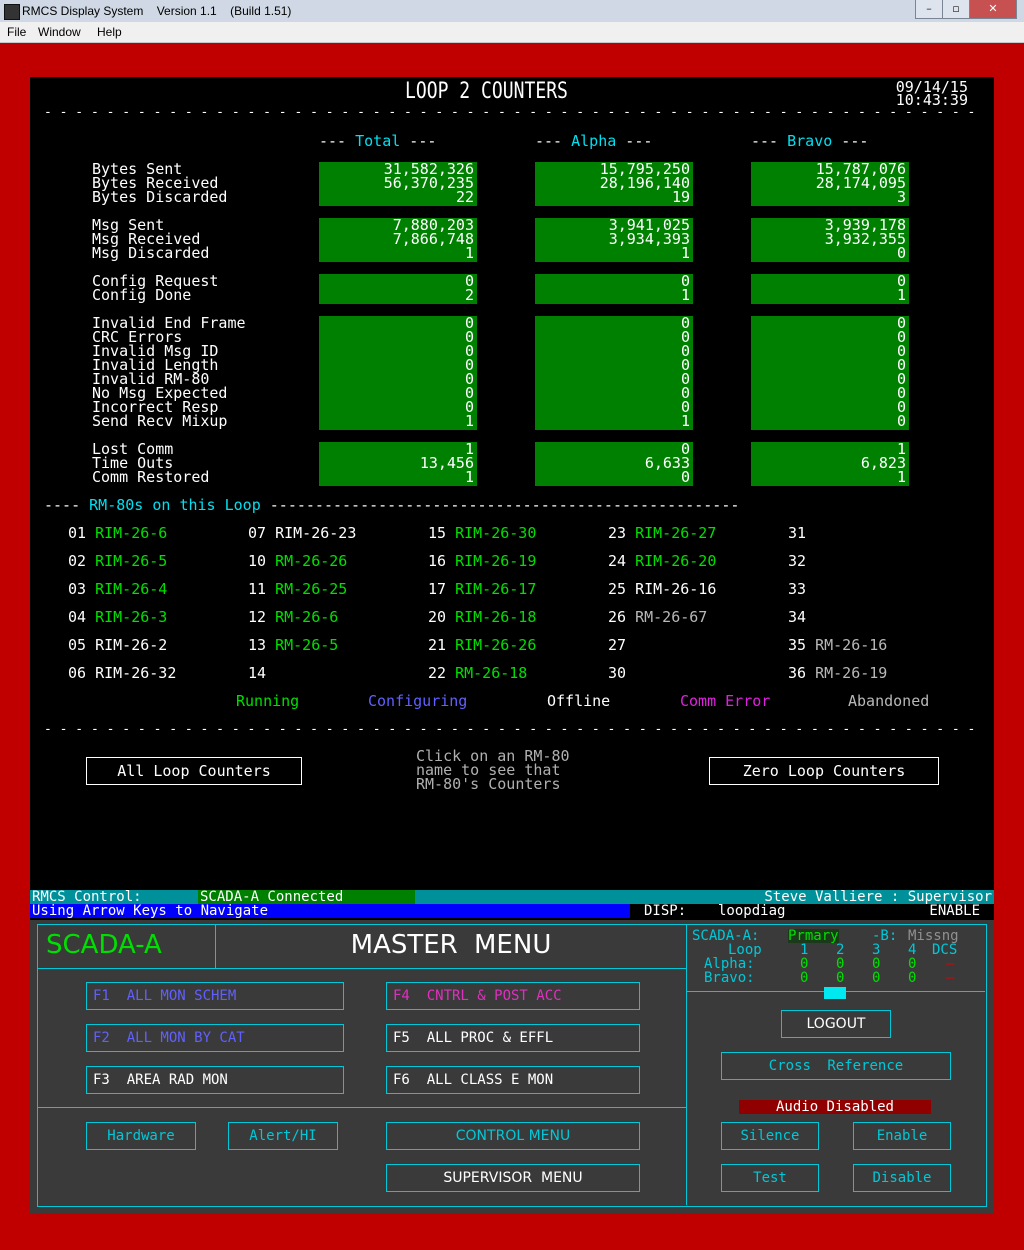 The image size is (1024, 1250). Describe the element at coordinates (469, 421) in the screenshot. I see `counter-value: 1` at that location.